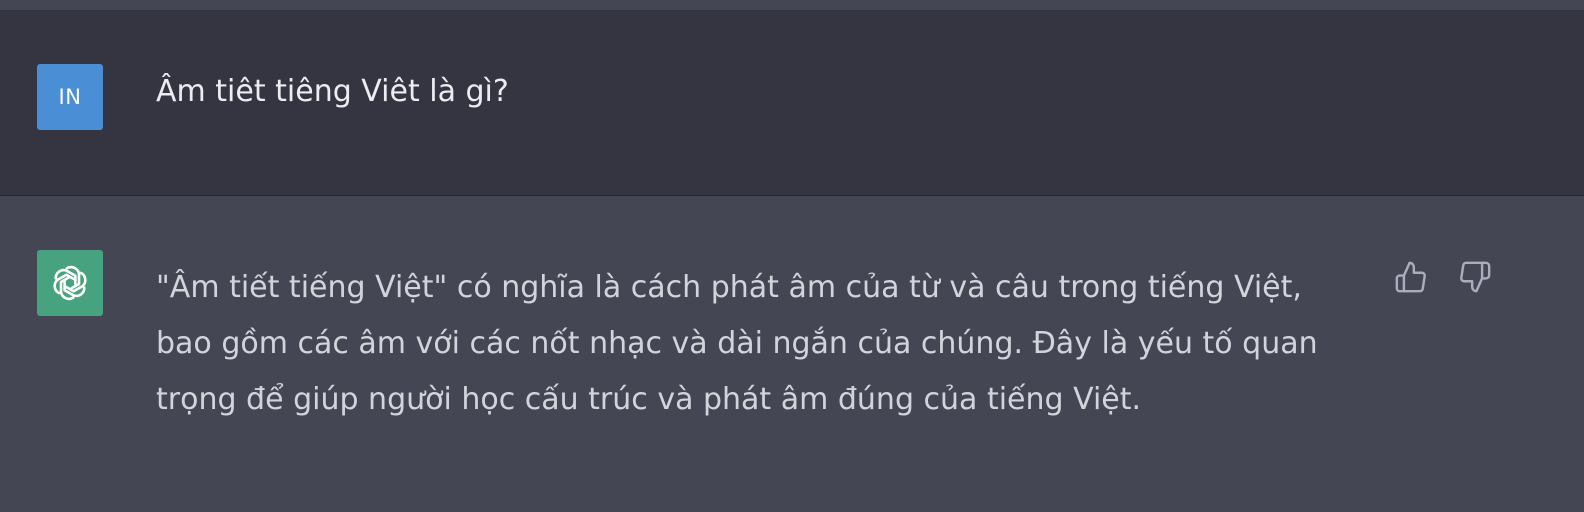 Image resolution: width=1584 pixels, height=512 pixels. I want to click on feedback-actions, so click(1443, 277).